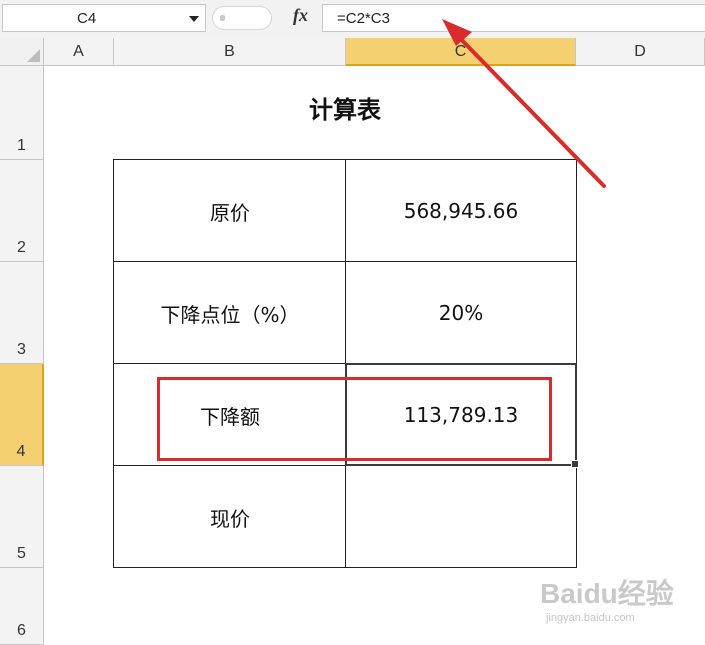 The height and width of the screenshot is (645, 705). I want to click on watermark-brand: Baidu经验, so click(607, 593).